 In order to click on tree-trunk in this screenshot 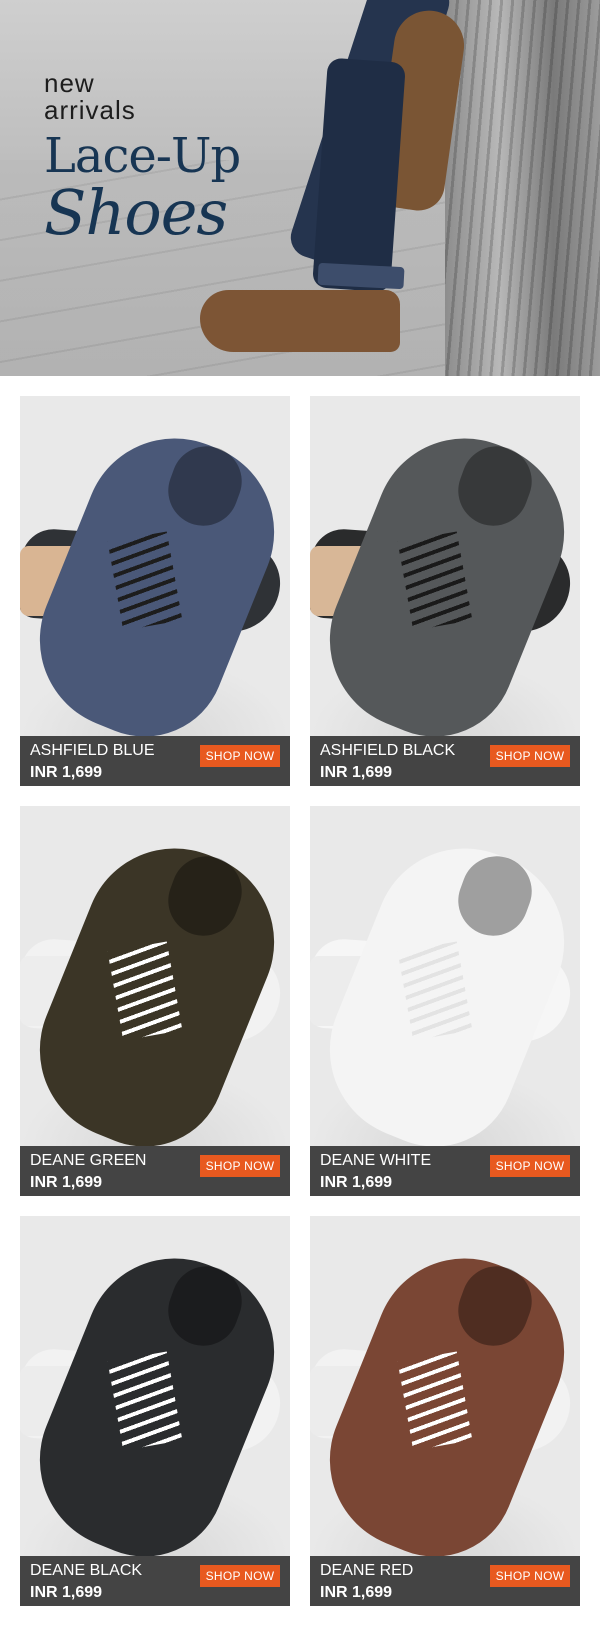, I will do `click(522, 188)`.